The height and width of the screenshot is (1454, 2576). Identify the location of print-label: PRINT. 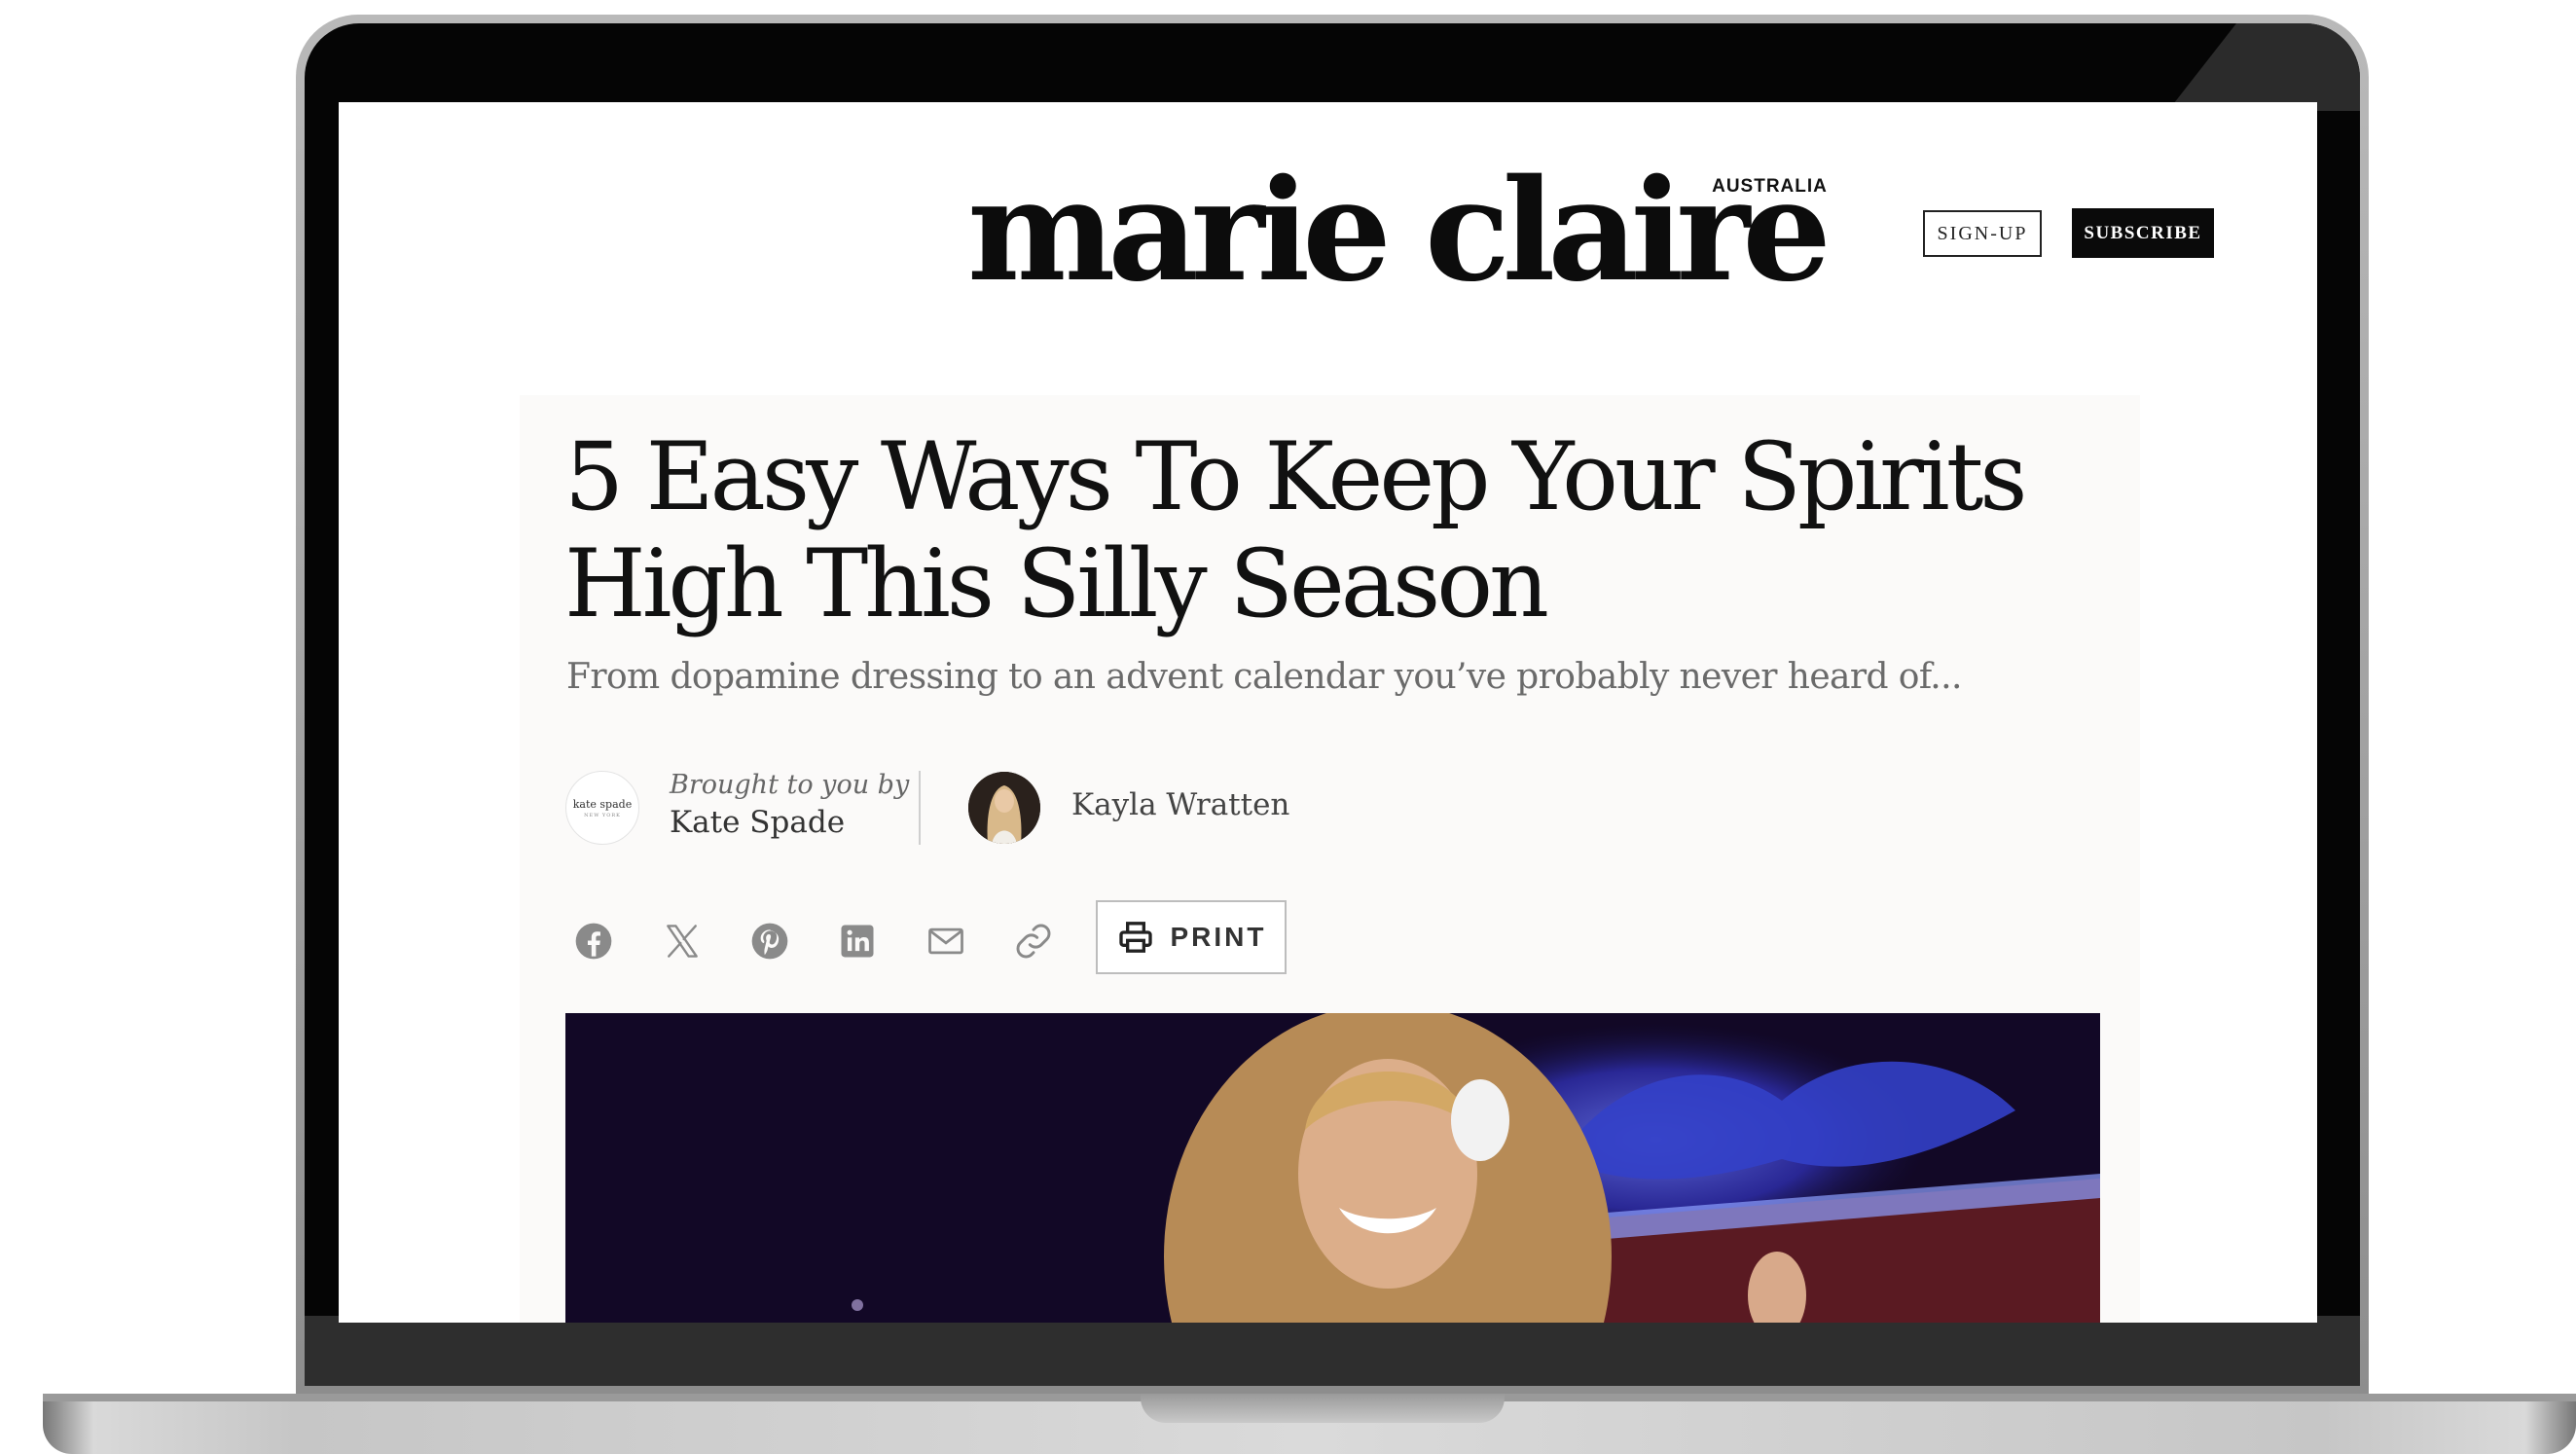
(1218, 937).